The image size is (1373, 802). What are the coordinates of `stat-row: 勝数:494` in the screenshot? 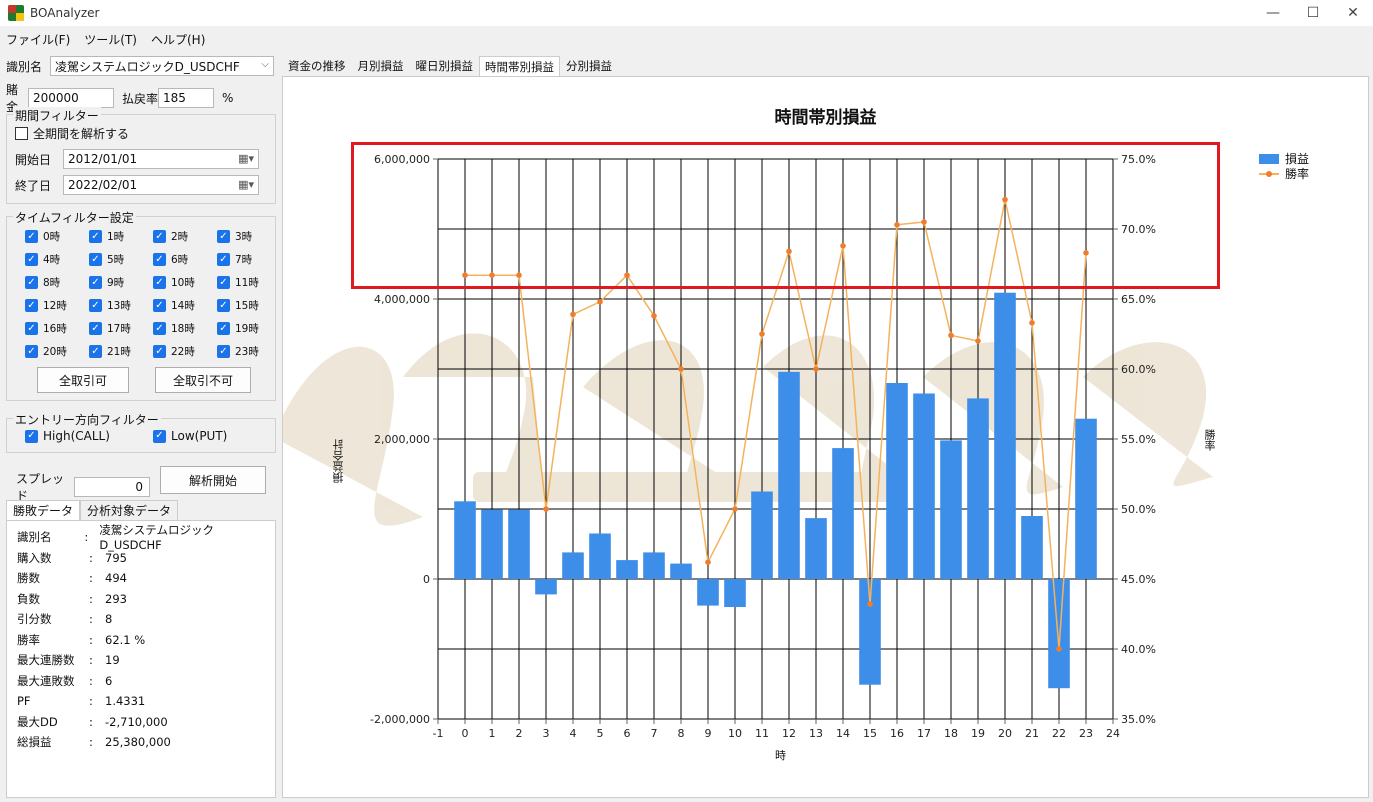 It's located at (141, 578).